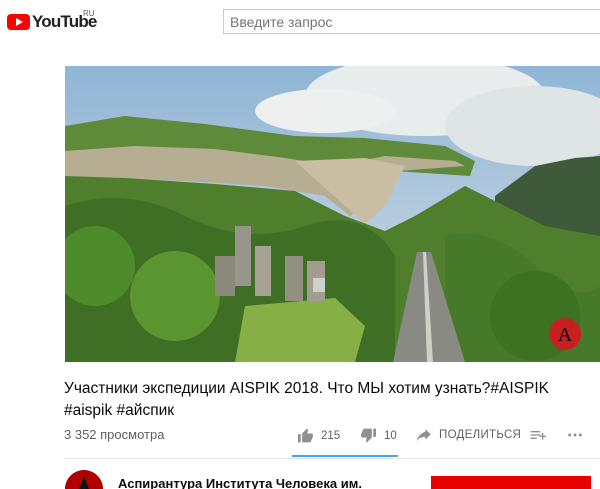  What do you see at coordinates (318, 435) in the screenshot?
I see `like-button: 215` at bounding box center [318, 435].